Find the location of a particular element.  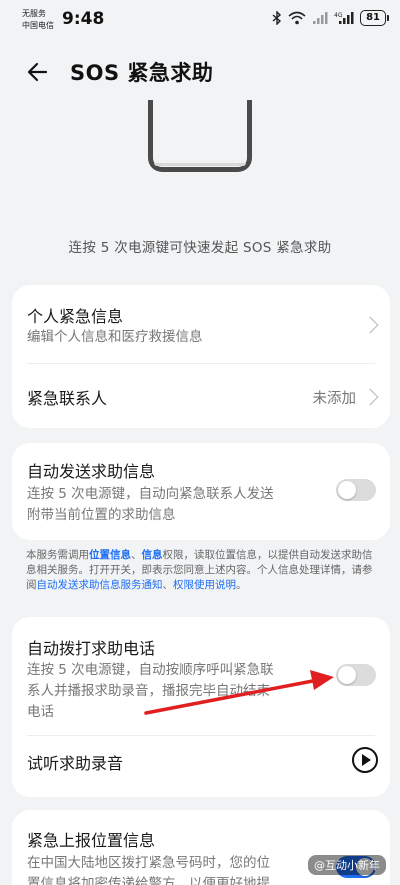

status-time: 9:48 is located at coordinates (83, 19).